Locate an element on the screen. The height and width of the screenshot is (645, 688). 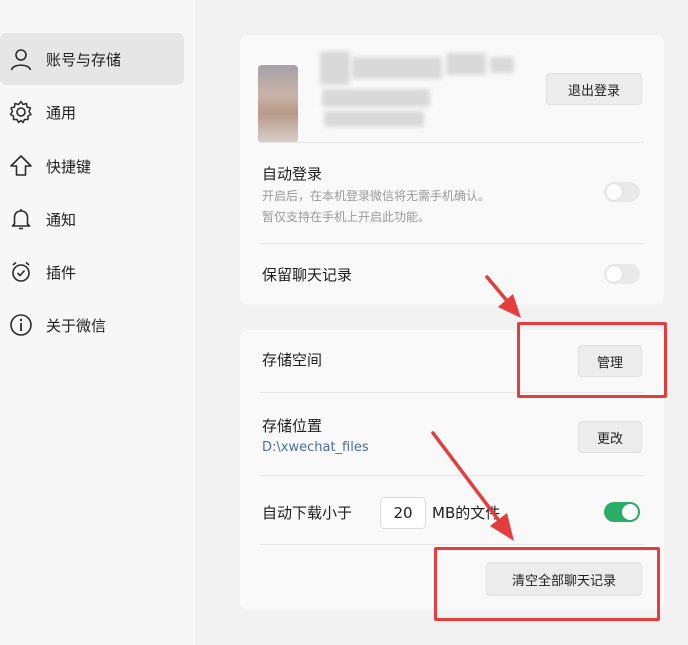
arrow-to-manage is located at coordinates (503, 296).